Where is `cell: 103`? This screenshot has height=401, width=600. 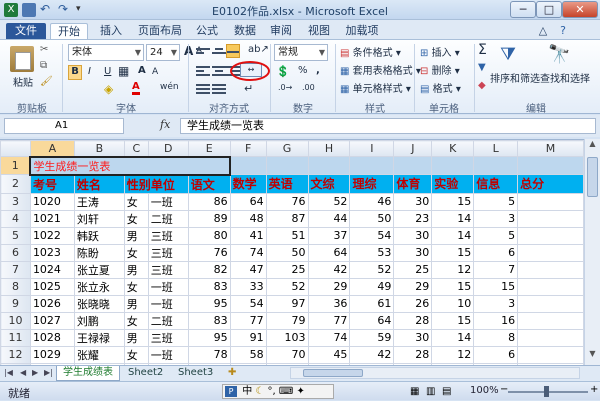
cell: 103 is located at coordinates (287, 337).